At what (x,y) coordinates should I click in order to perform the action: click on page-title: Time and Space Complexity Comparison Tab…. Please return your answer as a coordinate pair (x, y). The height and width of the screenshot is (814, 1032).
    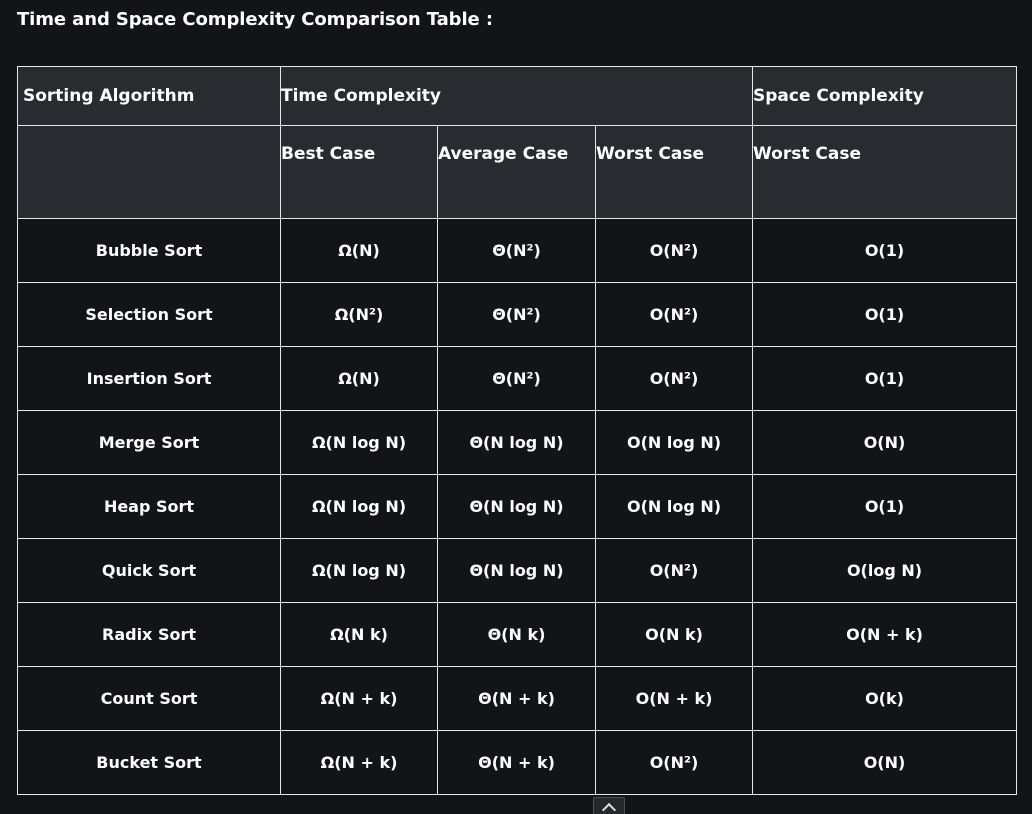
    Looking at the image, I should click on (255, 19).